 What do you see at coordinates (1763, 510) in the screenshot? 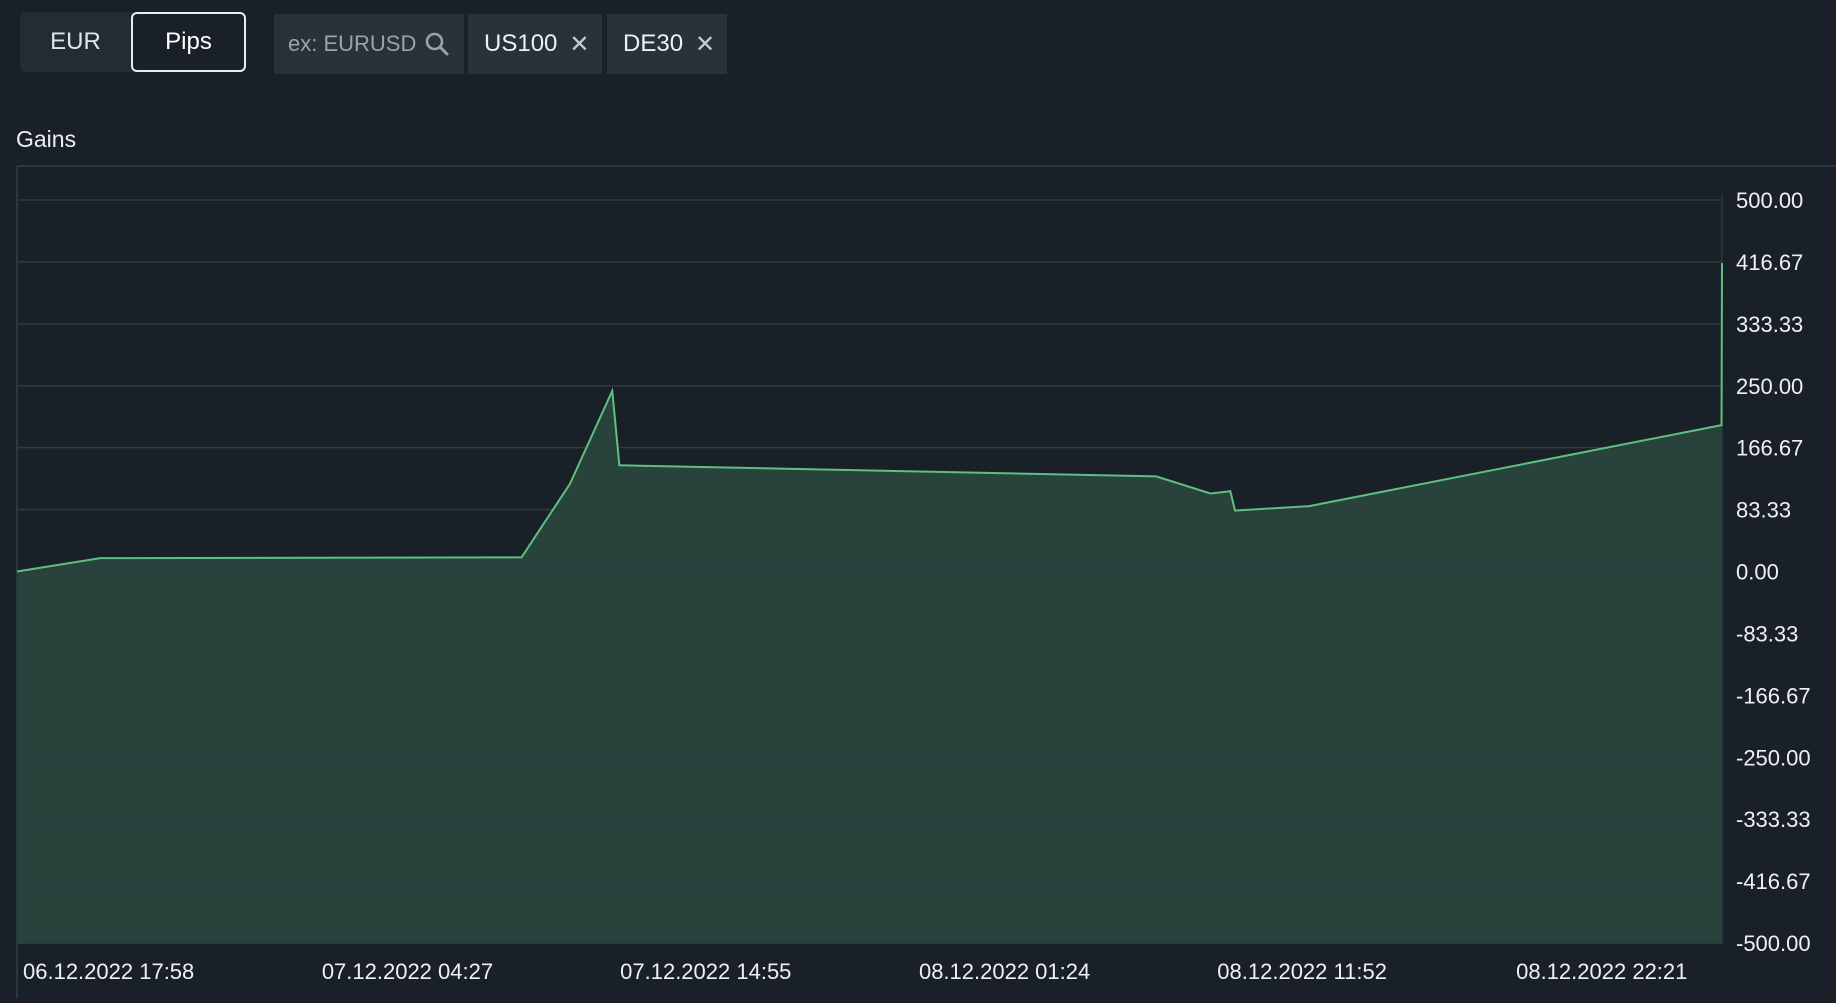
I see `y-tick-label: 83.33` at bounding box center [1763, 510].